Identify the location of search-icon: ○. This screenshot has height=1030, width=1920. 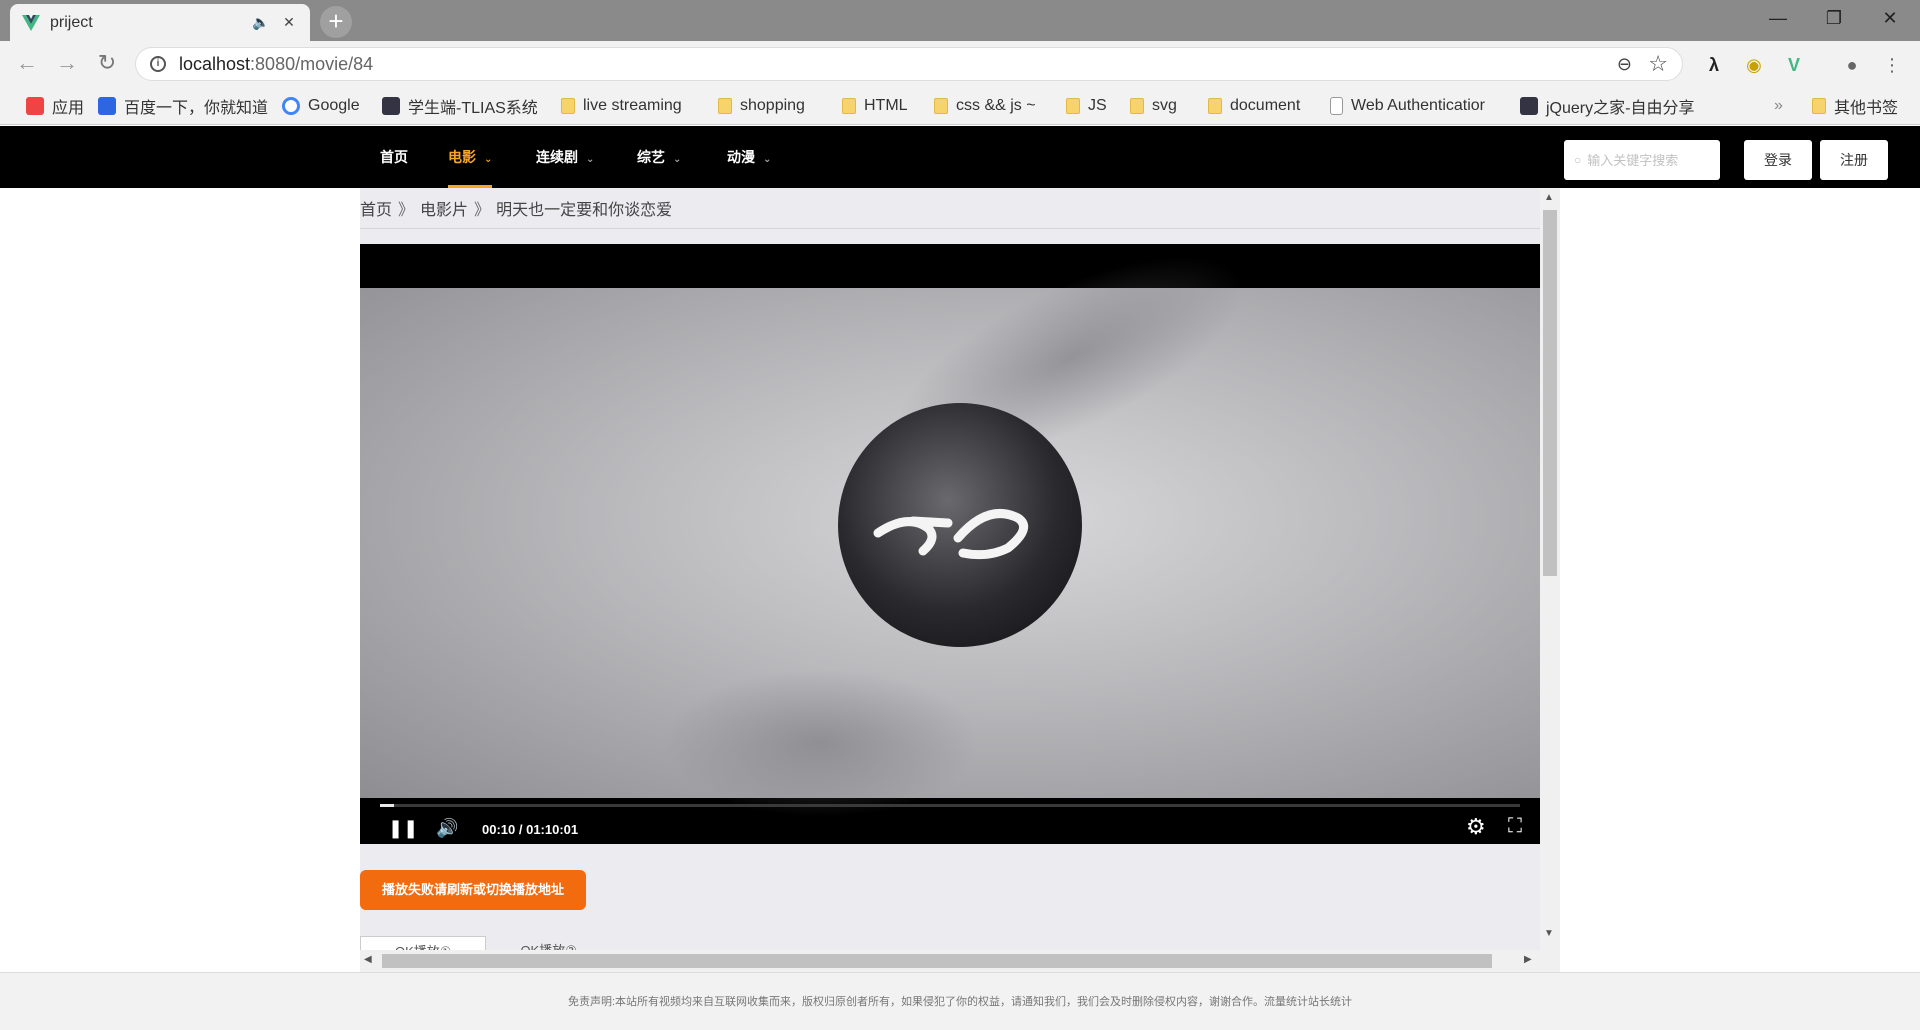
(1578, 160).